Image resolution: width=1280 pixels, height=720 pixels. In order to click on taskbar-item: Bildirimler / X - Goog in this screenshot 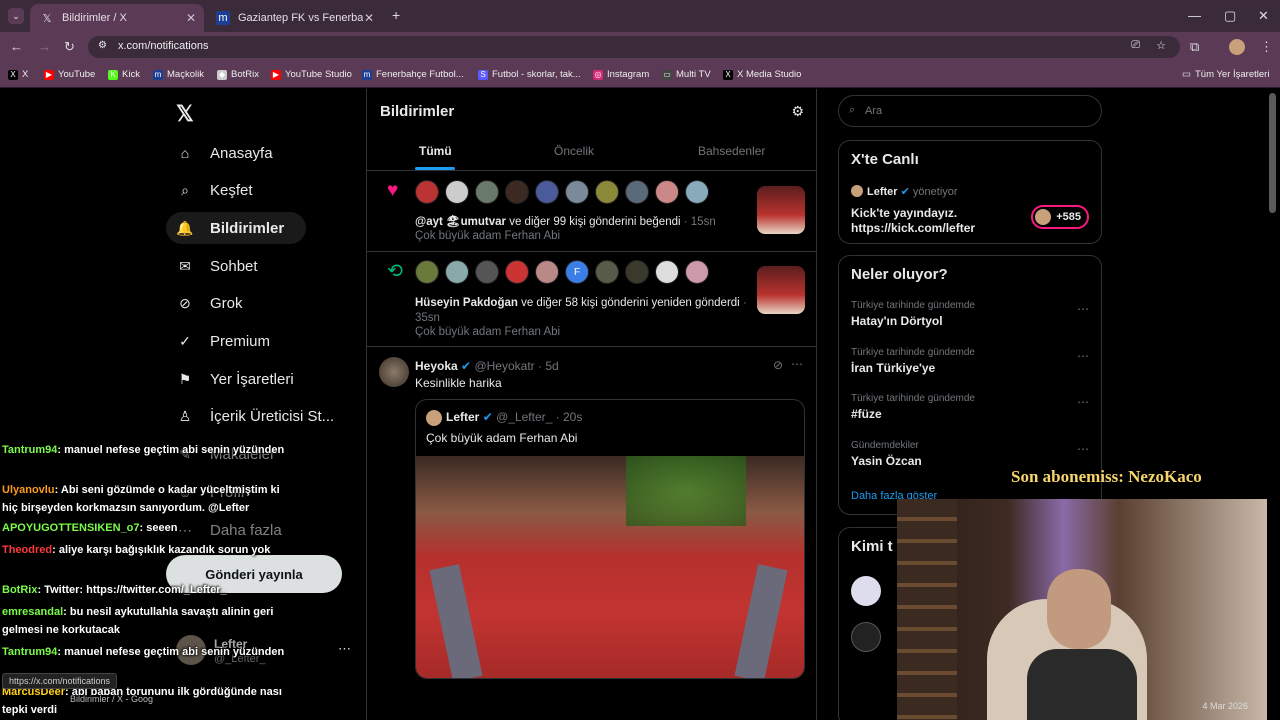, I will do `click(111, 699)`.